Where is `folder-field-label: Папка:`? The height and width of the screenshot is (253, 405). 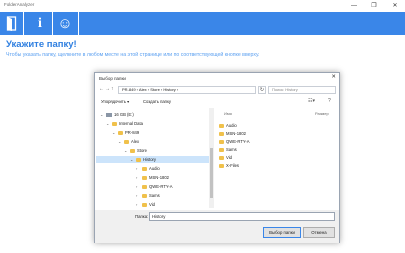
folder-field-label: Папка: is located at coordinates (142, 216).